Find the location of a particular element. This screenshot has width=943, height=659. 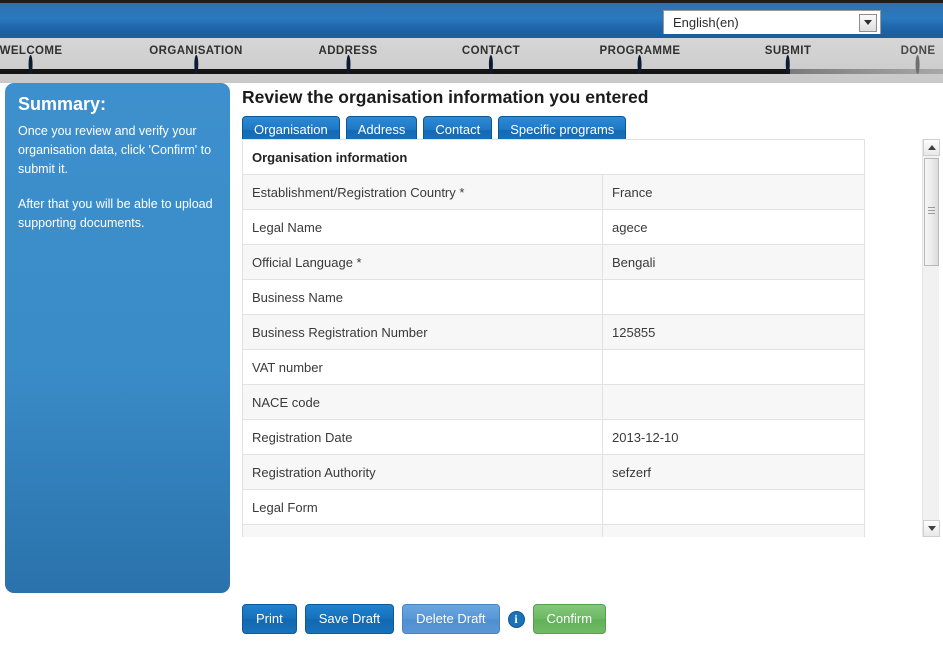

table-row: Legal Name agece is located at coordinates (554, 227).